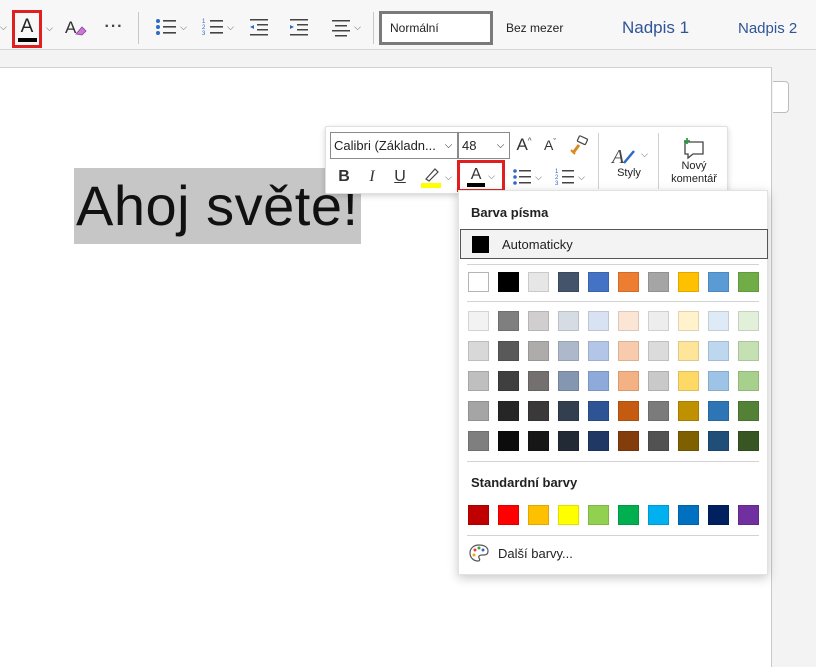 The image size is (816, 667). What do you see at coordinates (436, 28) in the screenshot?
I see `style-normal: Normální` at bounding box center [436, 28].